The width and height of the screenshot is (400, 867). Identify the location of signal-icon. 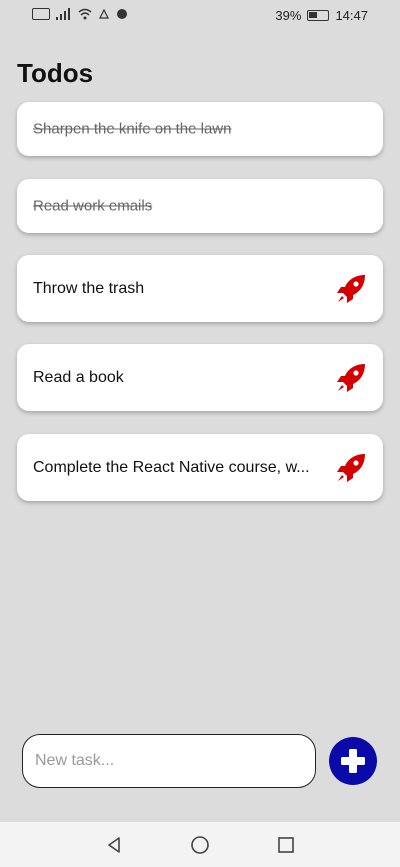
(63, 14).